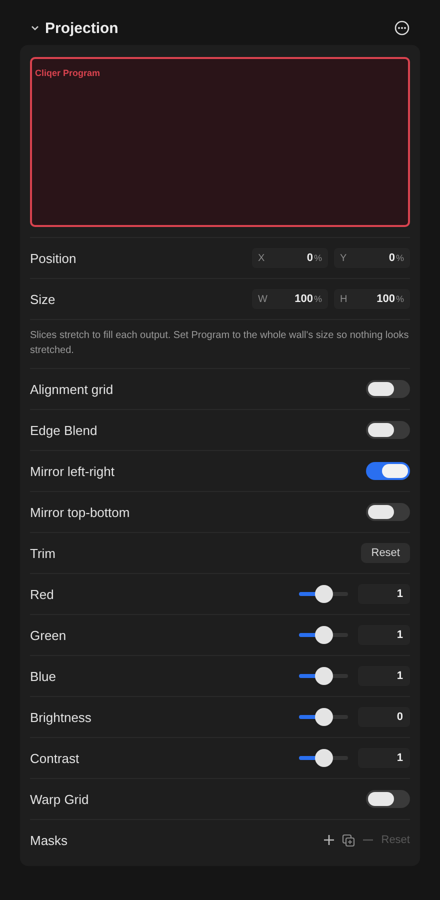  I want to click on row-label: Size, so click(43, 299).